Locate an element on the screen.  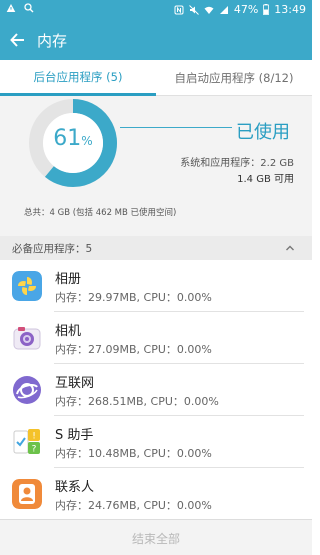
usage-percent-value: 61 is located at coordinates (67, 138).